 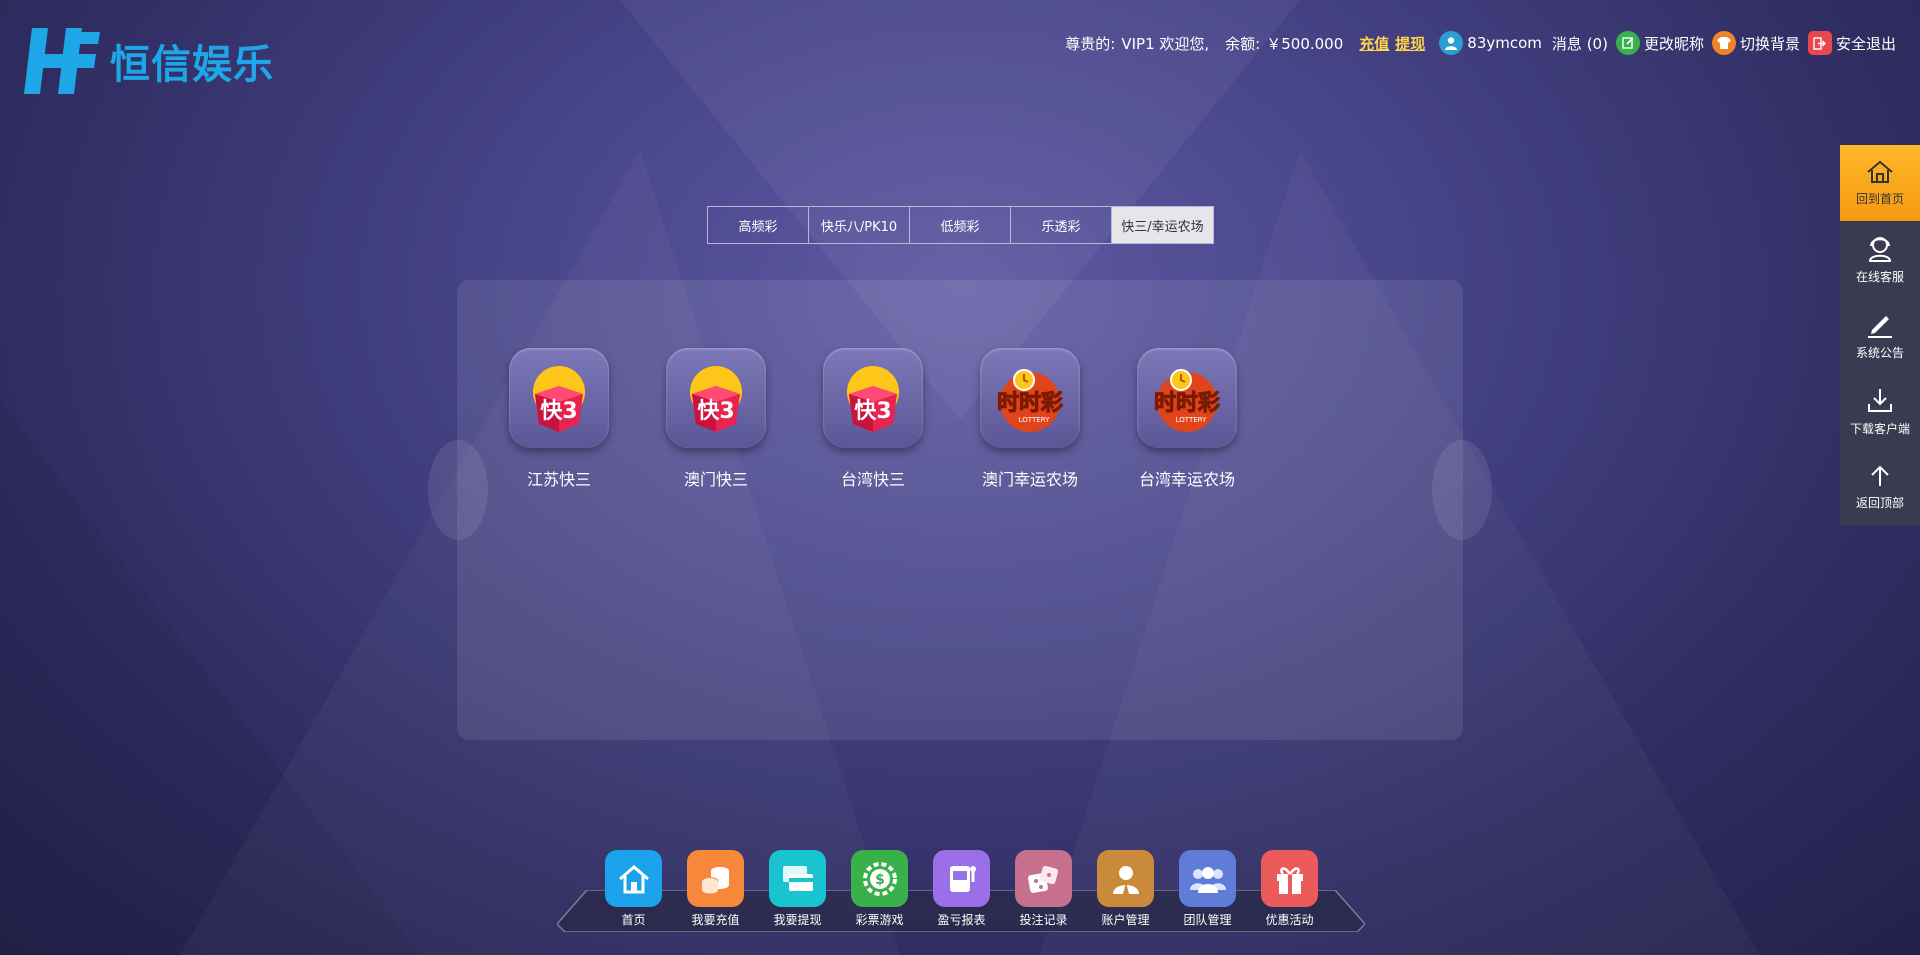 I want to click on dock-item-account: 账户管理, so click(x=1125, y=889).